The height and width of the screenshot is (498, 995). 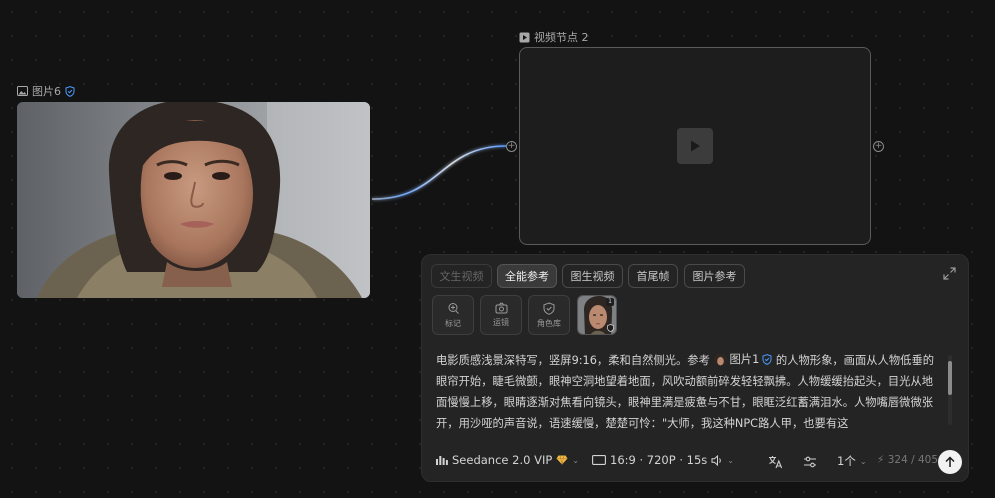 What do you see at coordinates (453, 315) in the screenshot?
I see `tool-marker-button: 标记` at bounding box center [453, 315].